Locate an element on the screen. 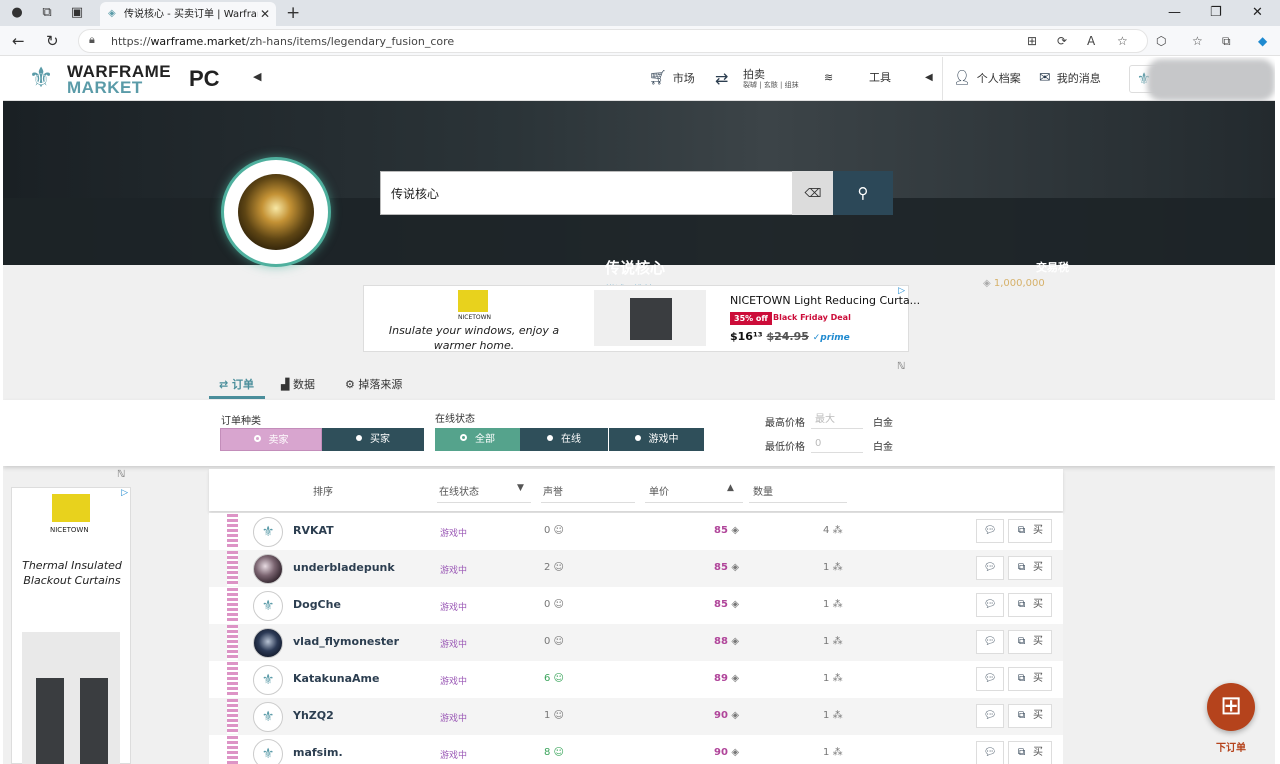 The height and width of the screenshot is (764, 1280). seller-name: mafsim. is located at coordinates (318, 752).